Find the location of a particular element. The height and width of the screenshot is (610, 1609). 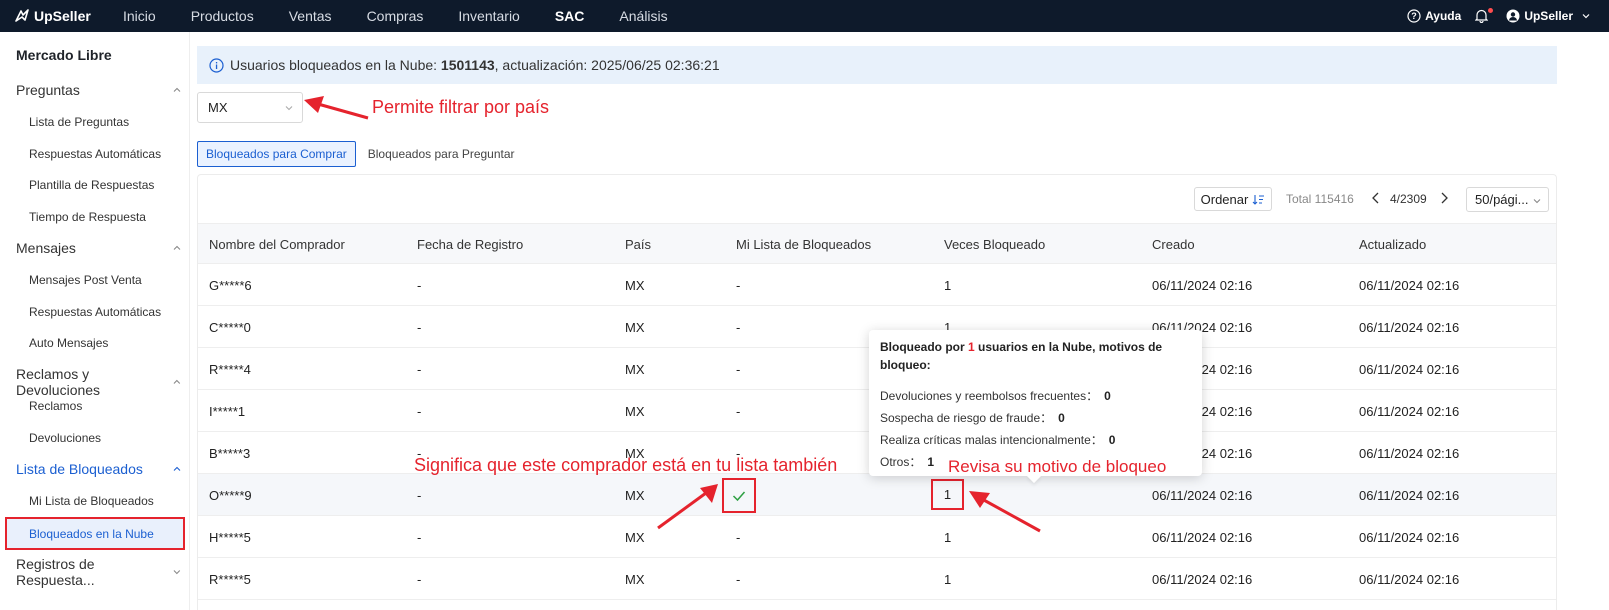

col-header-creado: Creado is located at coordinates (1173, 244).